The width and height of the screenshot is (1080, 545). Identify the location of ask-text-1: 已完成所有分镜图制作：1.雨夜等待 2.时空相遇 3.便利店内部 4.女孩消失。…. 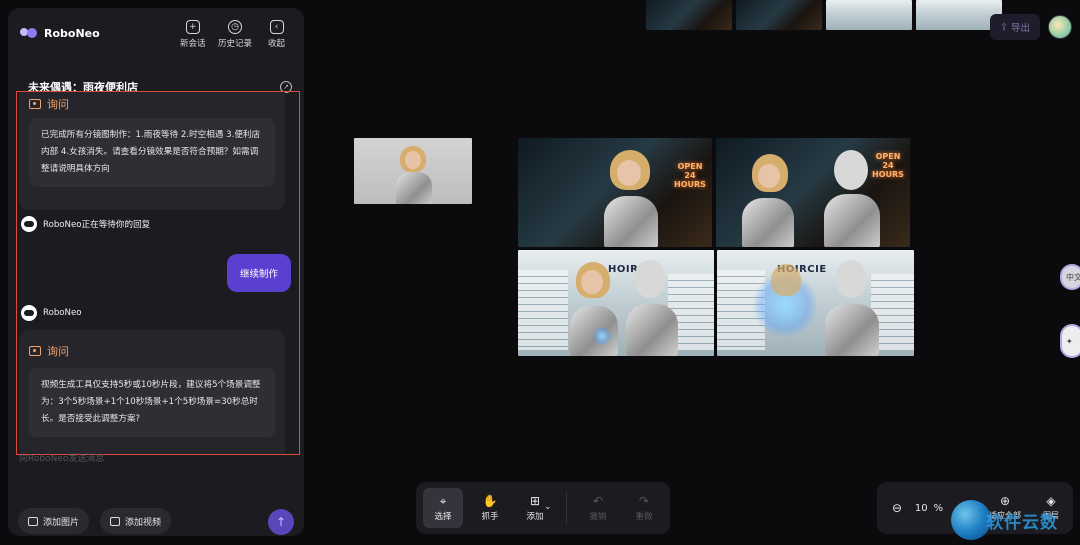
(152, 152).